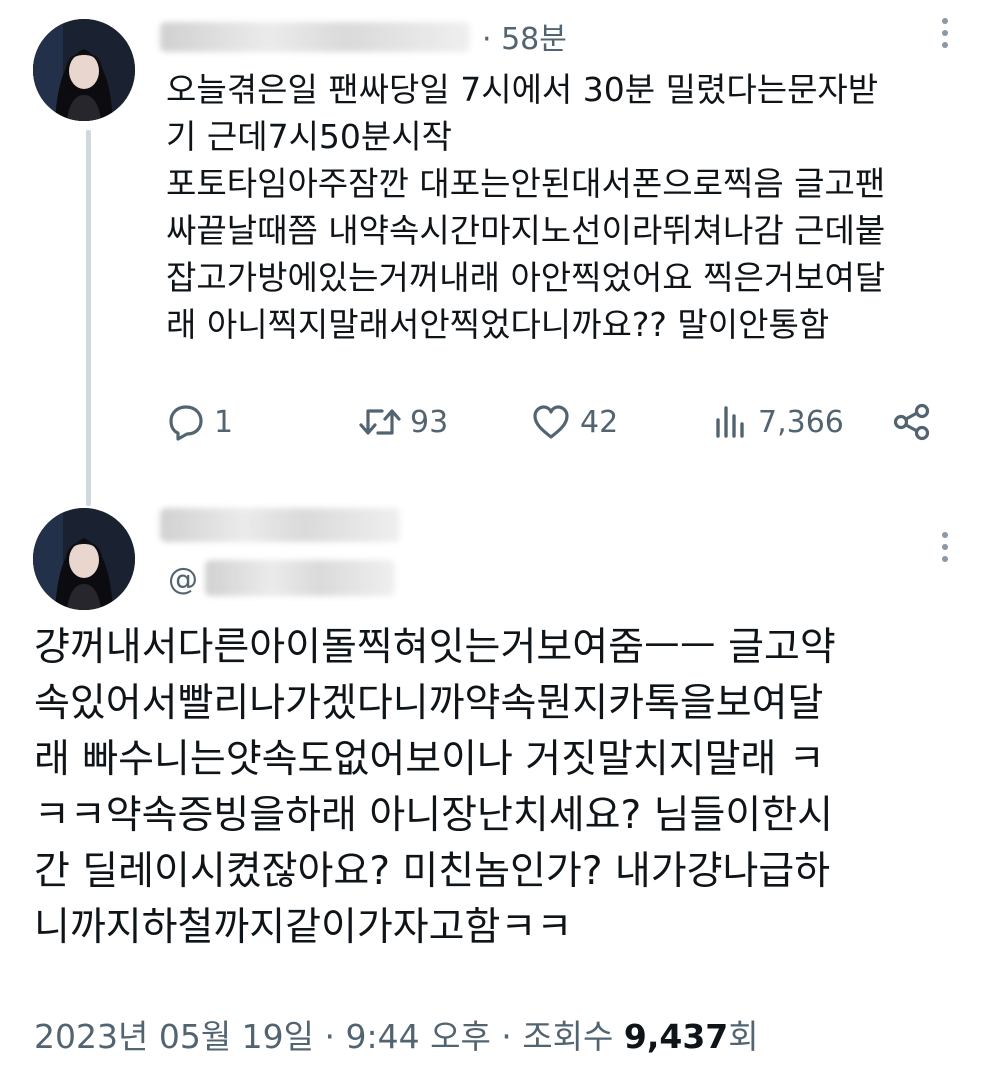 The height and width of the screenshot is (1085, 1000). I want to click on like-button: 42, so click(574, 422).